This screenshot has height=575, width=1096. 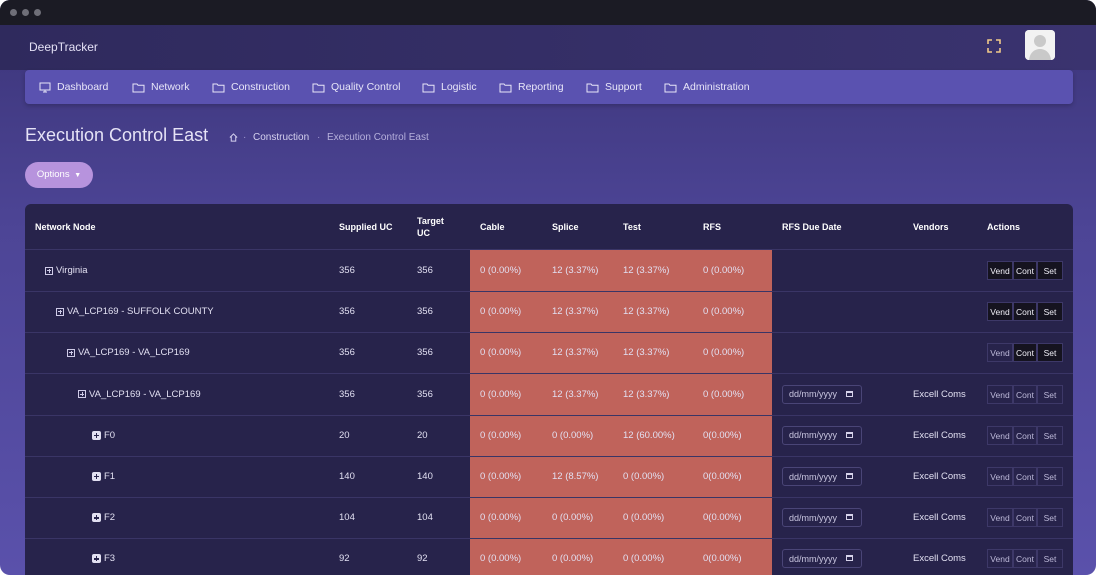 What do you see at coordinates (931, 226) in the screenshot?
I see `header-vendors: Vendors` at bounding box center [931, 226].